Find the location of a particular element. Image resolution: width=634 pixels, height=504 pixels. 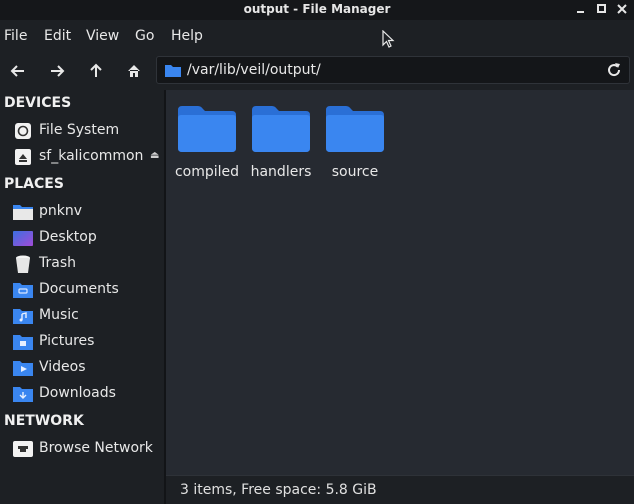

window-title: output - File Manager is located at coordinates (317, 9).